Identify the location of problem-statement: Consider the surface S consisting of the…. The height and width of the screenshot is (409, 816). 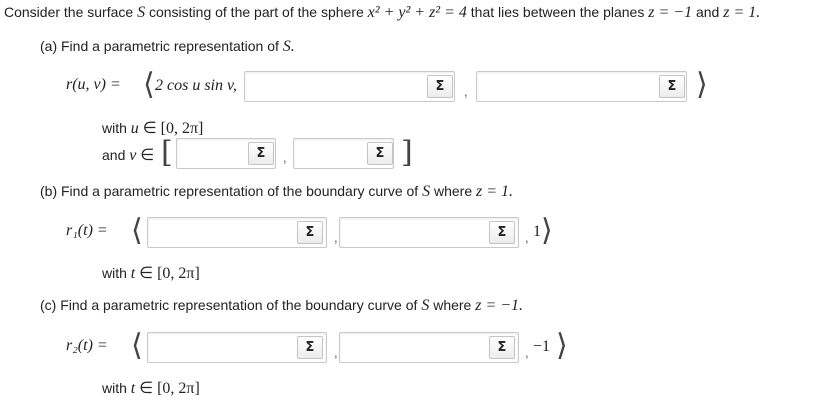
(382, 13).